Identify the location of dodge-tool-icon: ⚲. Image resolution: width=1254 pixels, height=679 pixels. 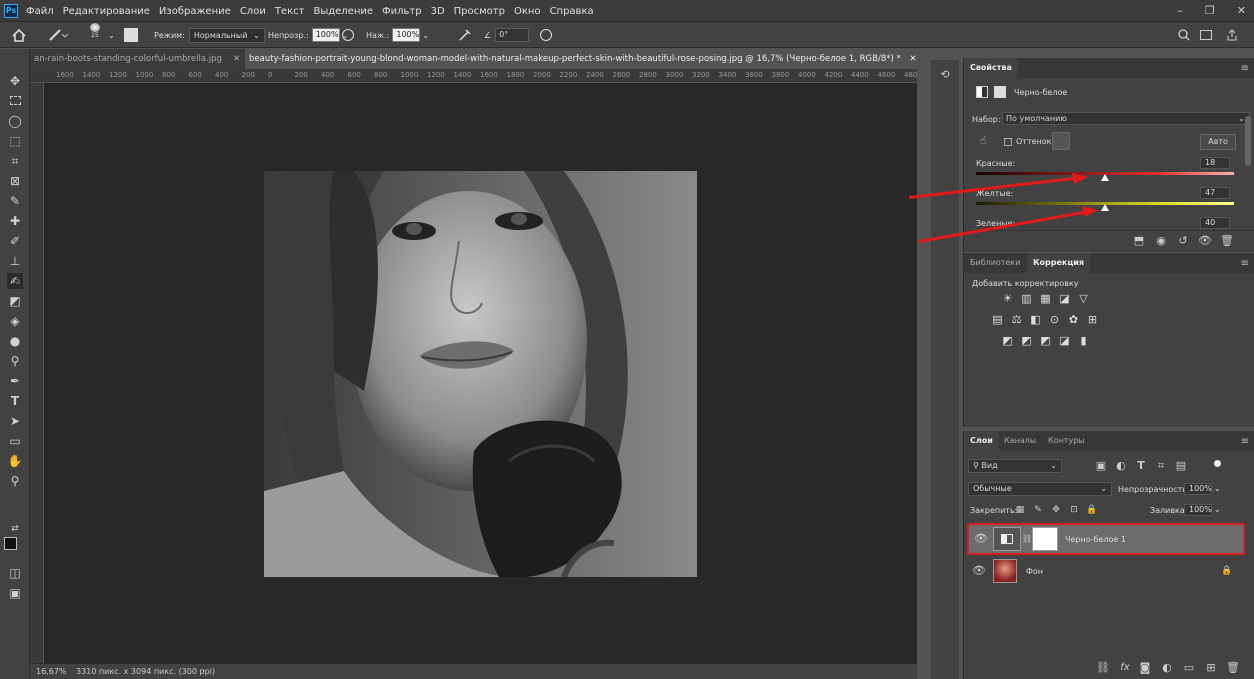
(15, 361).